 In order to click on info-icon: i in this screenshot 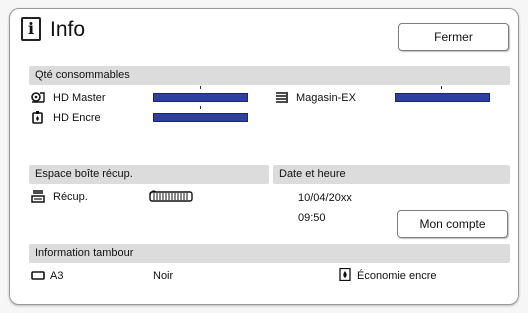, I will do `click(31, 29)`.